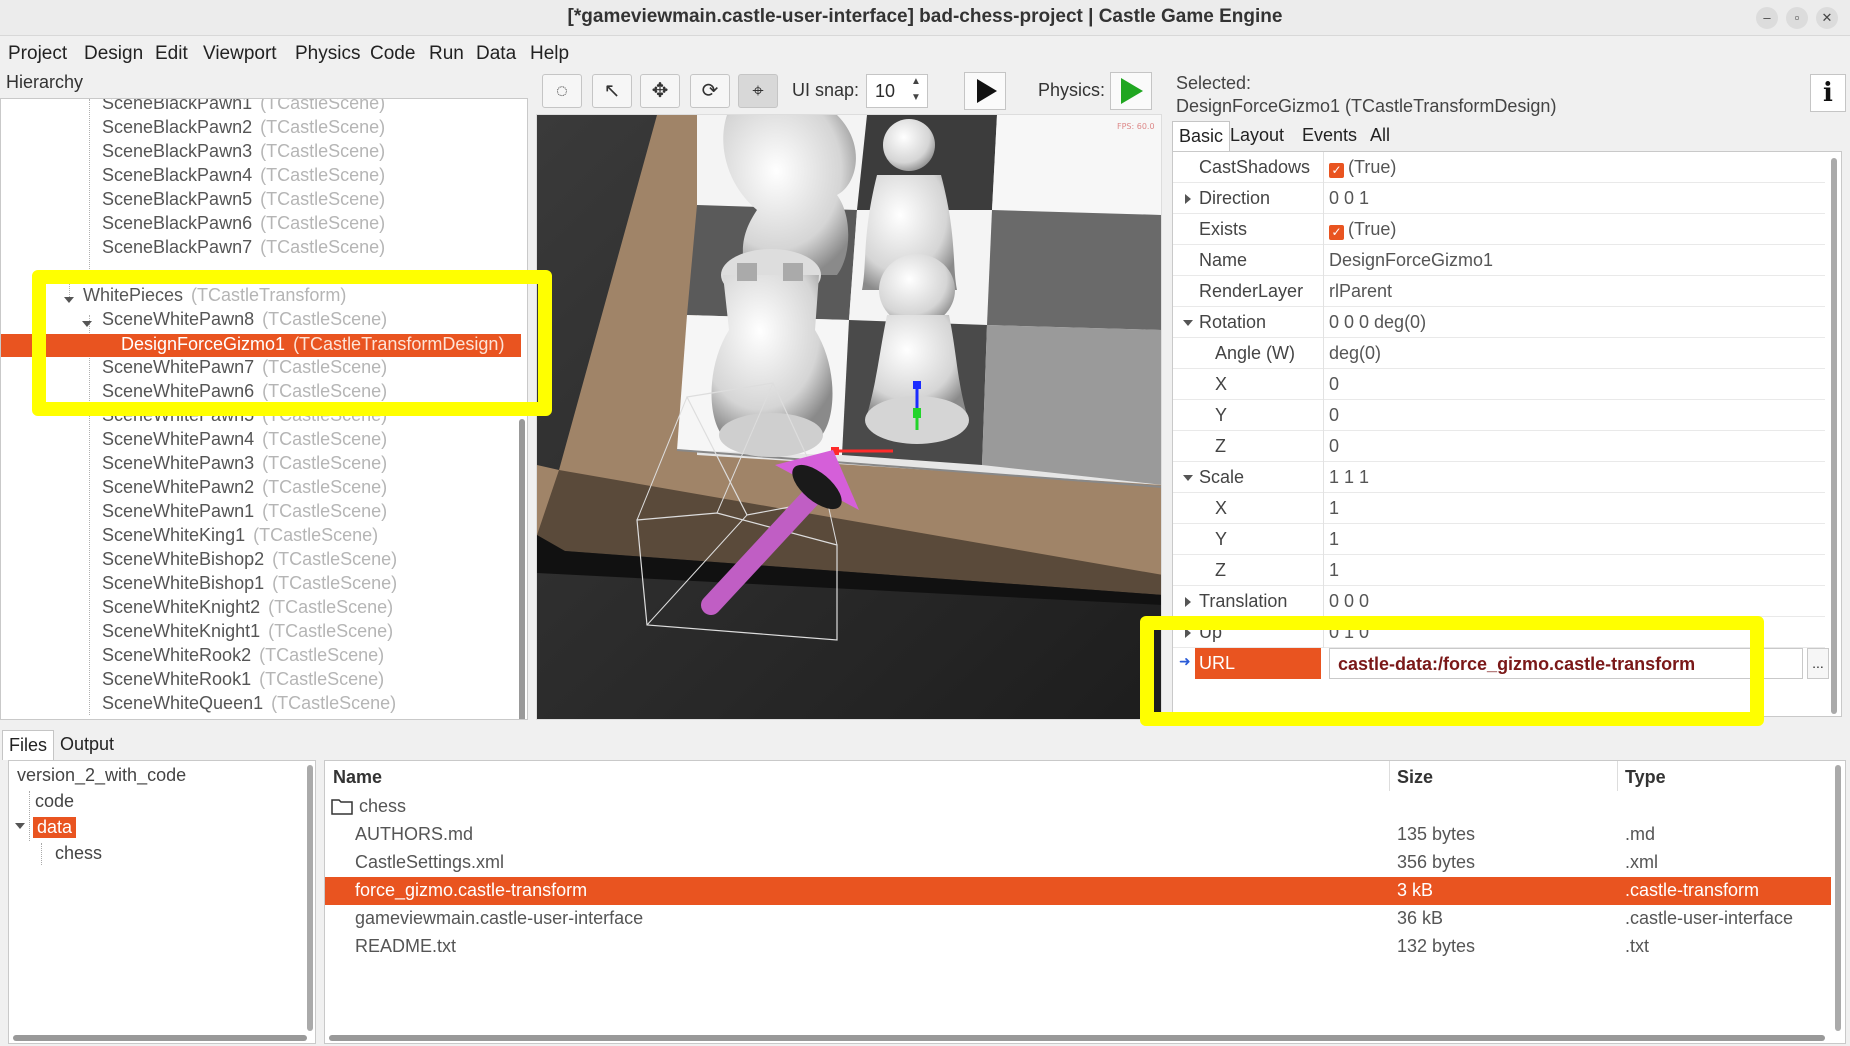 The width and height of the screenshot is (1850, 1046). I want to click on files-vscrollbar, so click(1838, 898).